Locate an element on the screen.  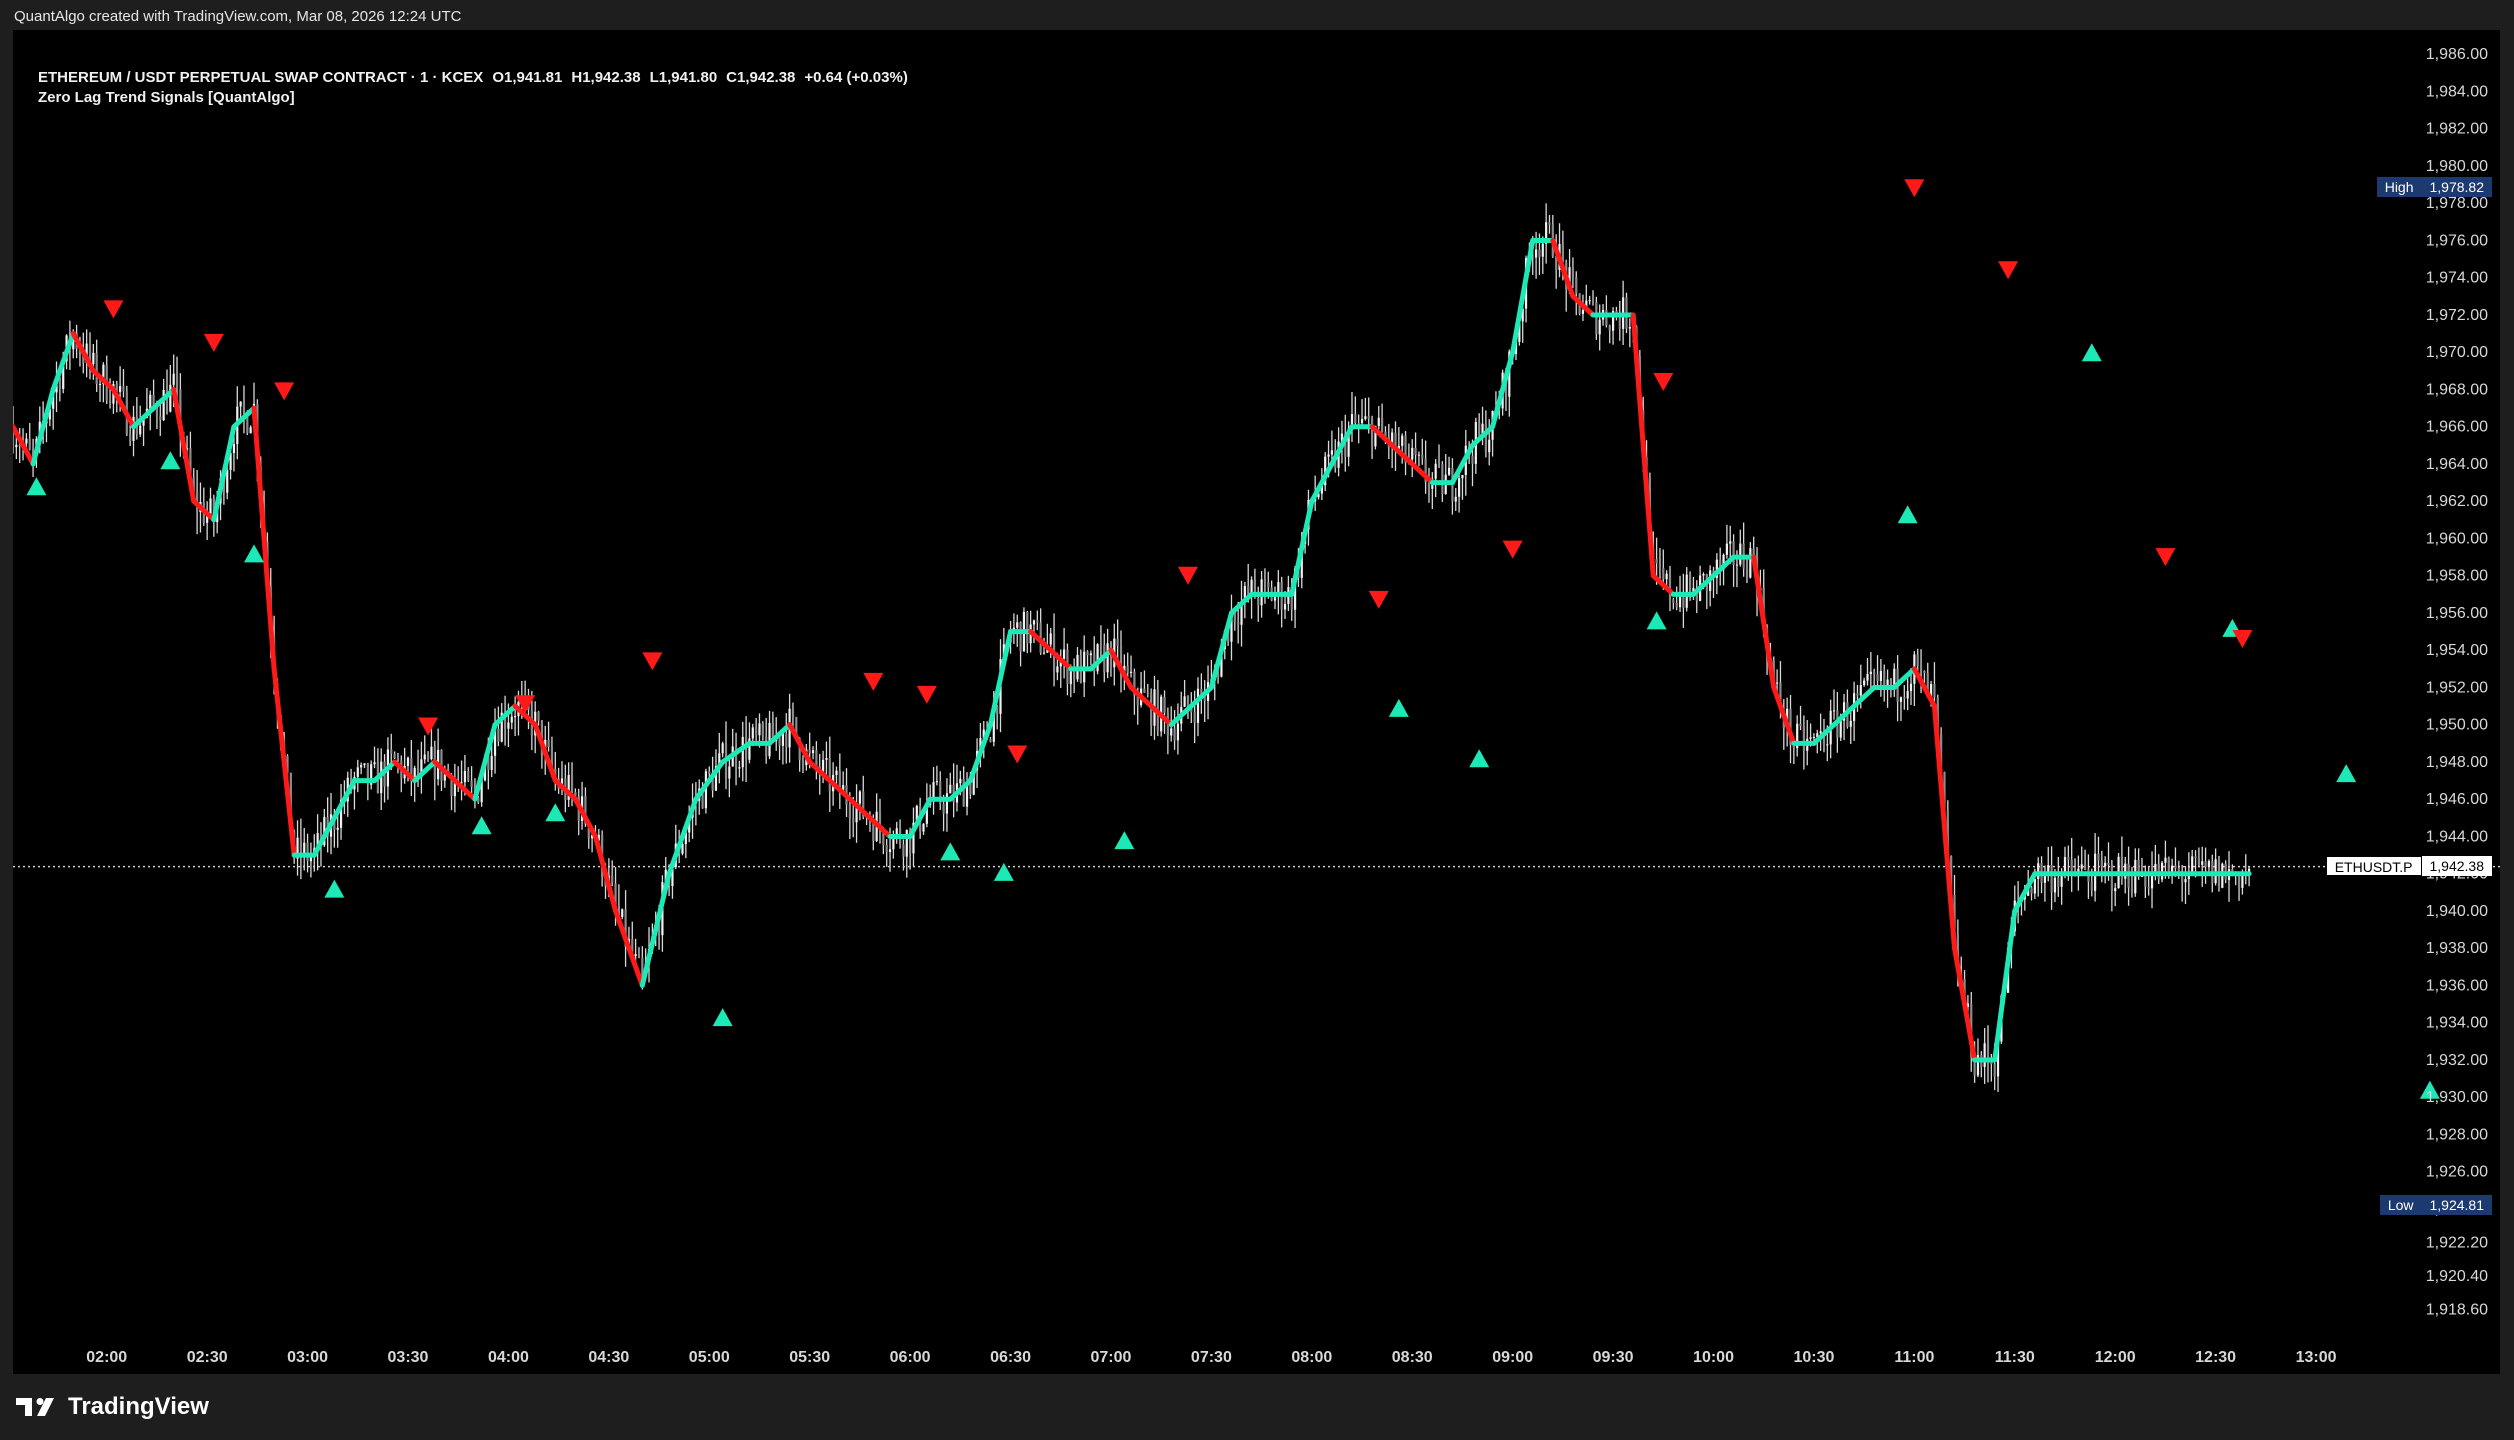
y-tick-label: 1,954.00 is located at coordinates (2457, 650).